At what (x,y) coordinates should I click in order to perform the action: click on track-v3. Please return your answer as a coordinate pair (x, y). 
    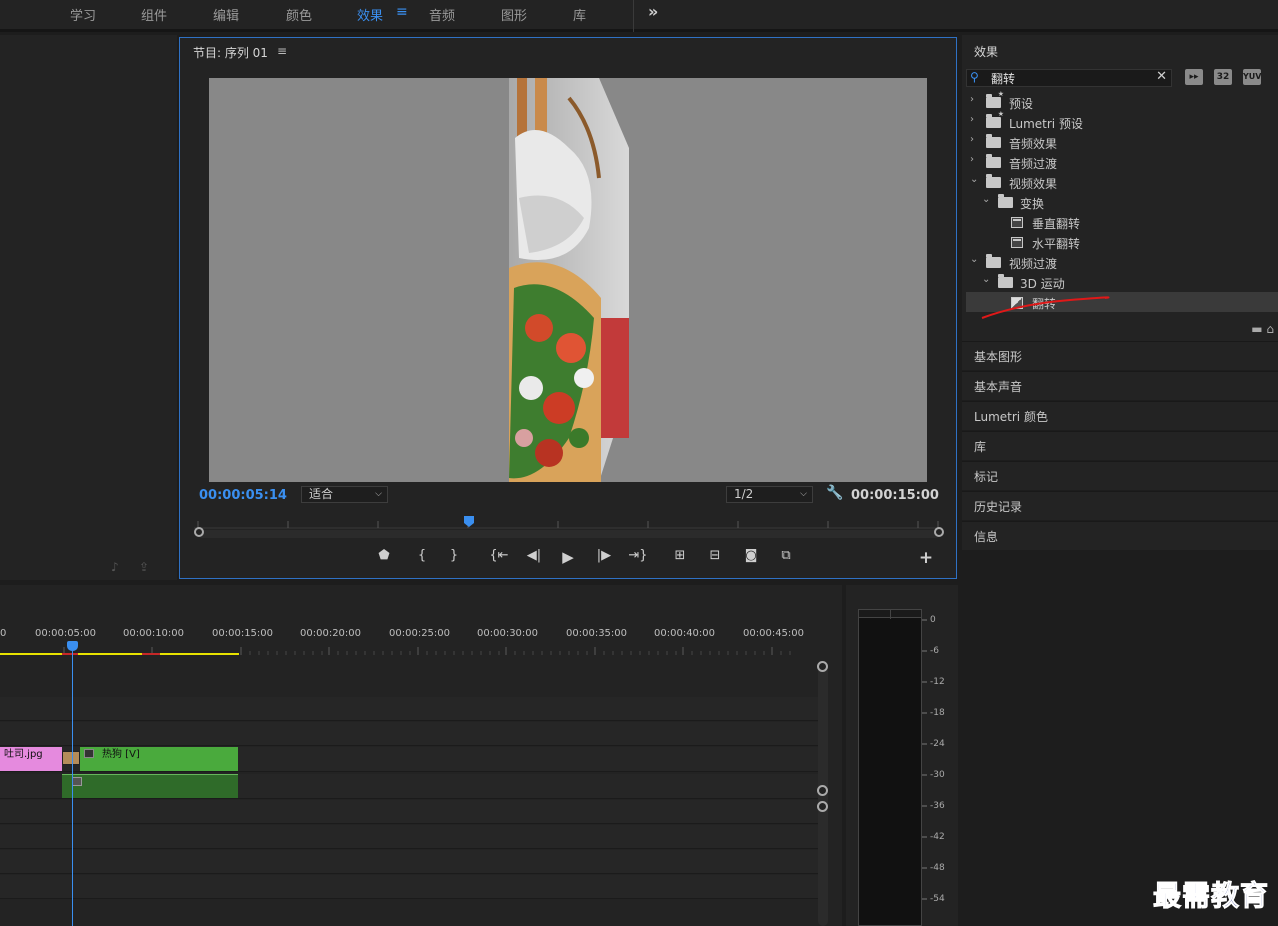
    Looking at the image, I should click on (409, 709).